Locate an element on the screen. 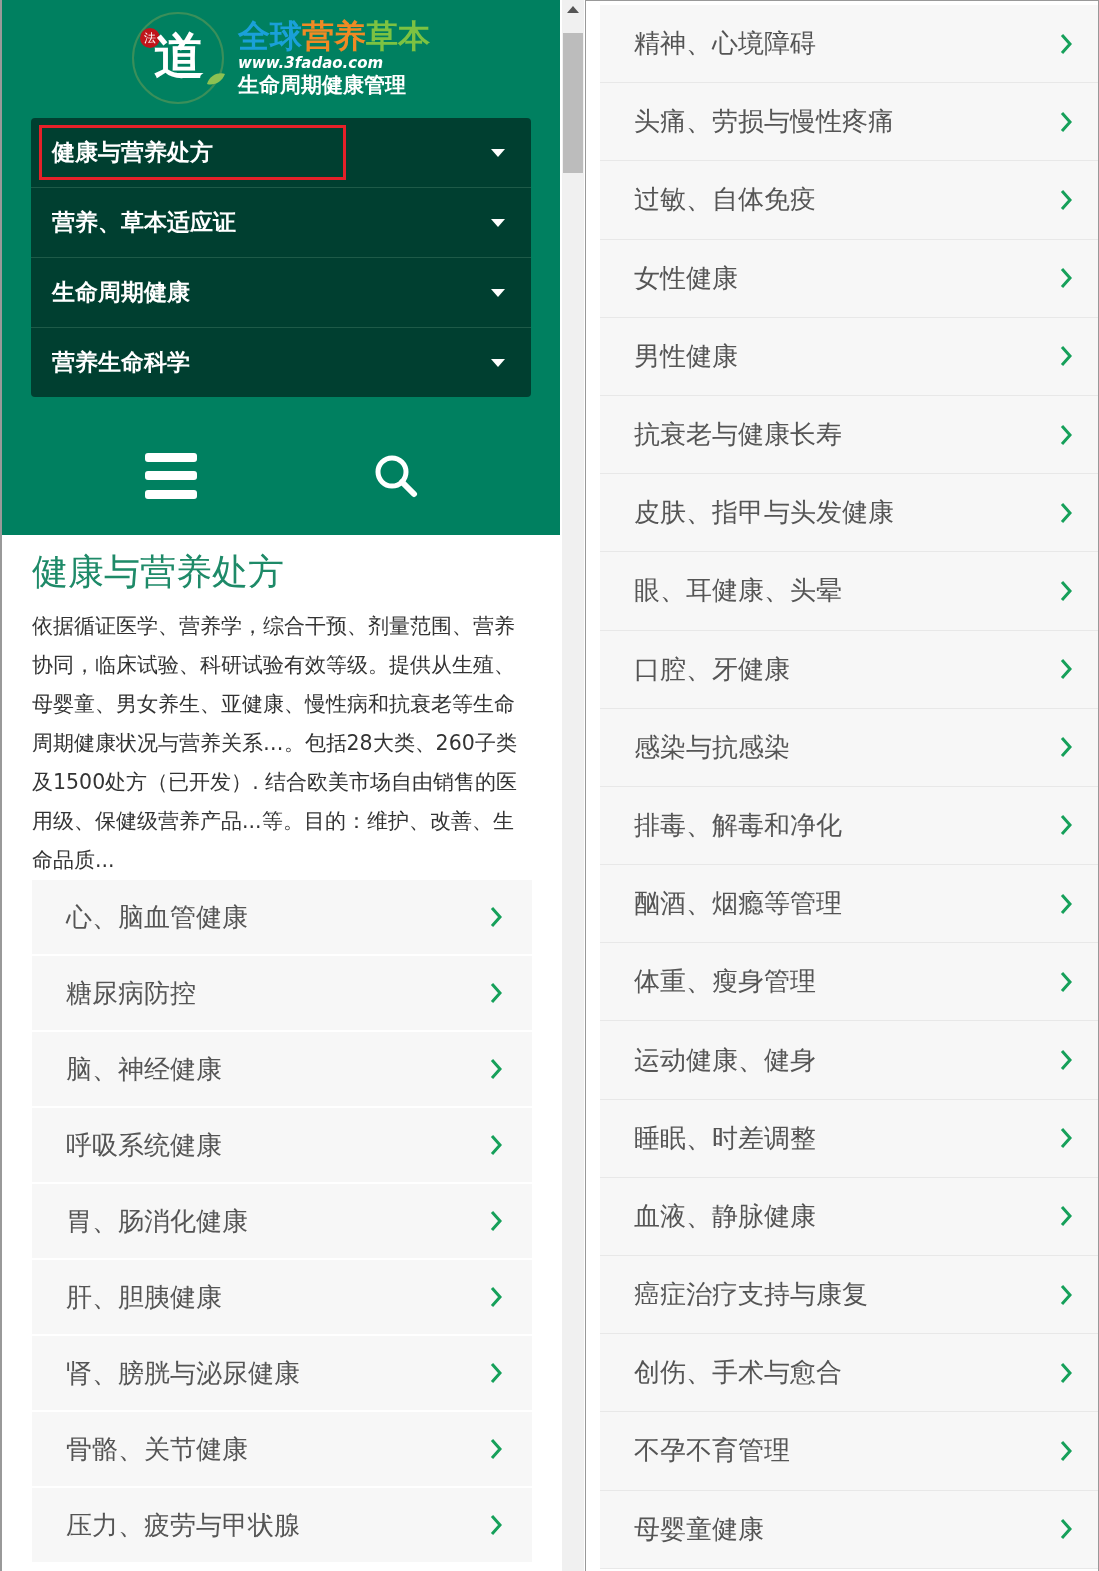 The image size is (1099, 1571). category-item: 呼吸系统健康 is located at coordinates (282, 1146).